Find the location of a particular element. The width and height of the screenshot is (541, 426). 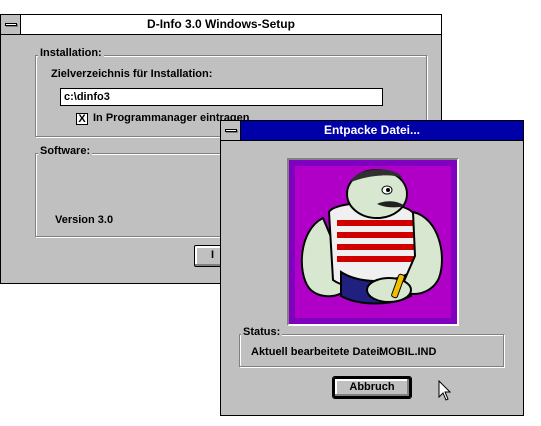

cancel-button-label: Abbruch is located at coordinates (372, 387).